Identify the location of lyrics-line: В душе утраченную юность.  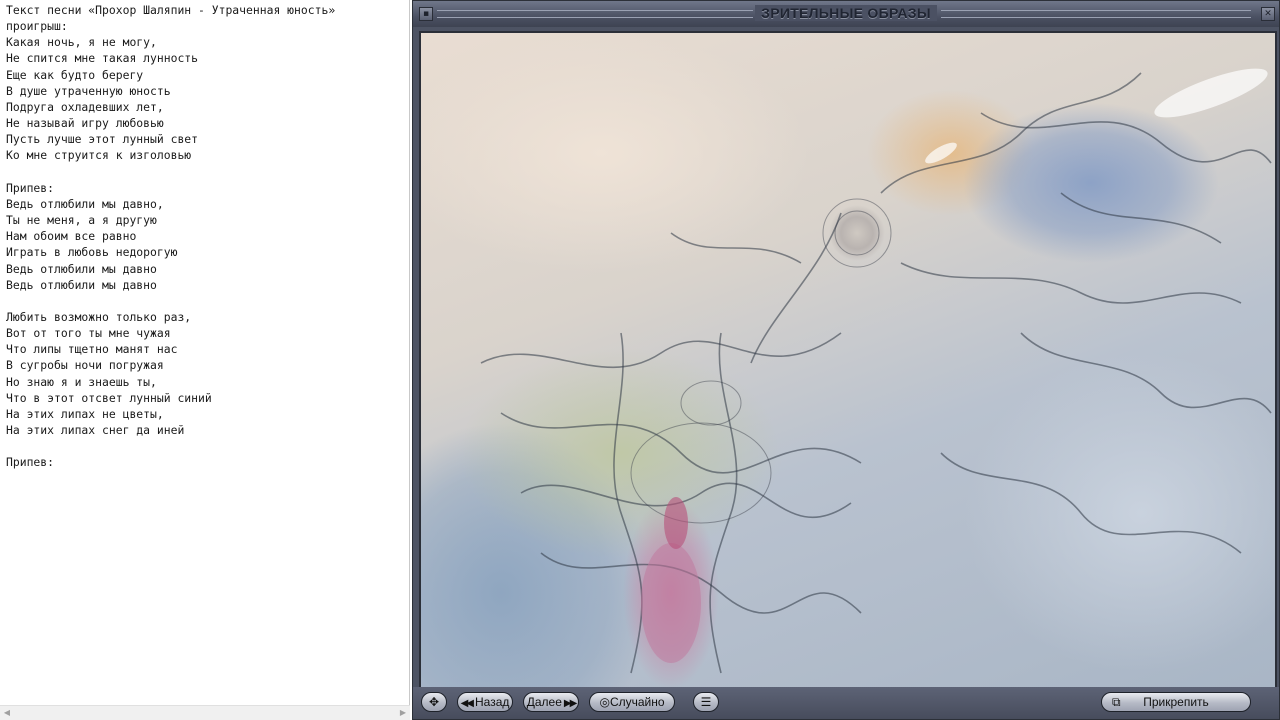
(88, 90).